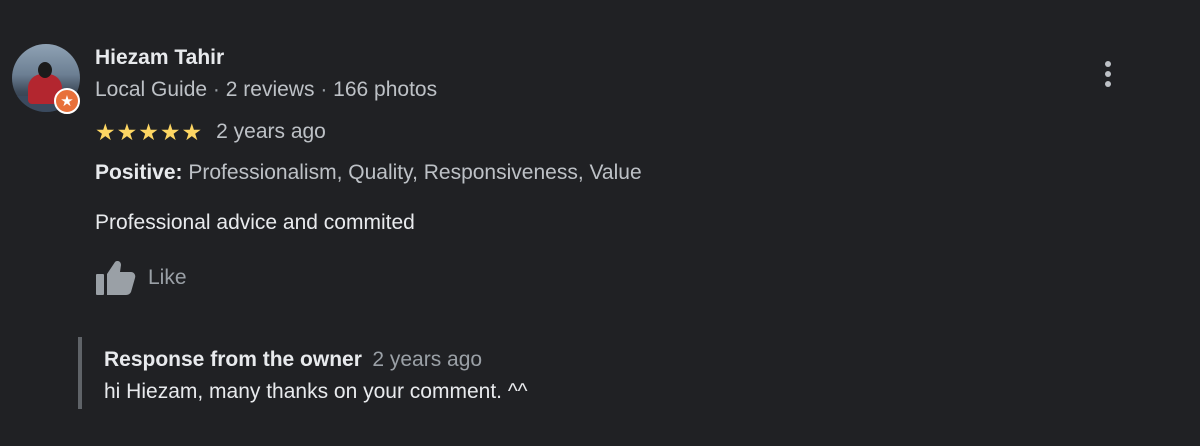 The image size is (1200, 446). What do you see at coordinates (385, 89) in the screenshot?
I see `photo-count: 166 photos` at bounding box center [385, 89].